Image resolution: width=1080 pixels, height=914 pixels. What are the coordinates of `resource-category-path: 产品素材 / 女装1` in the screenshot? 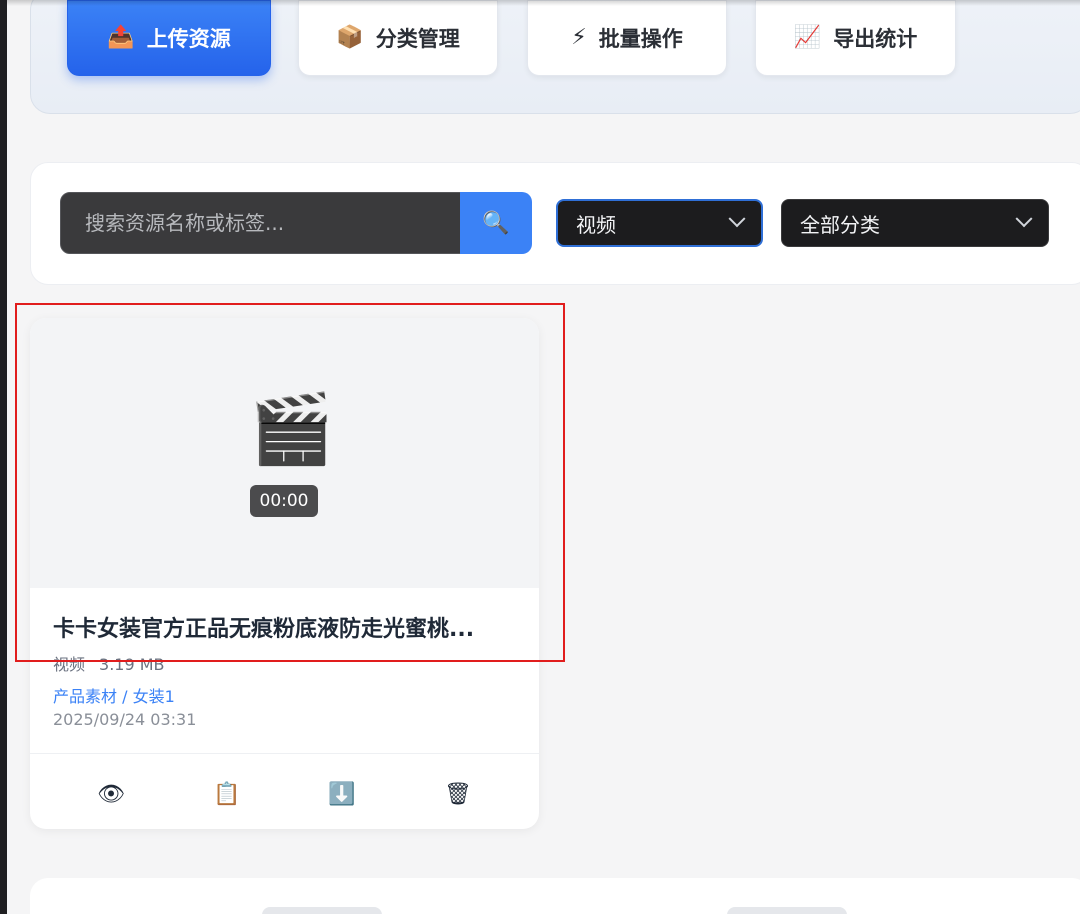 It's located at (114, 695).